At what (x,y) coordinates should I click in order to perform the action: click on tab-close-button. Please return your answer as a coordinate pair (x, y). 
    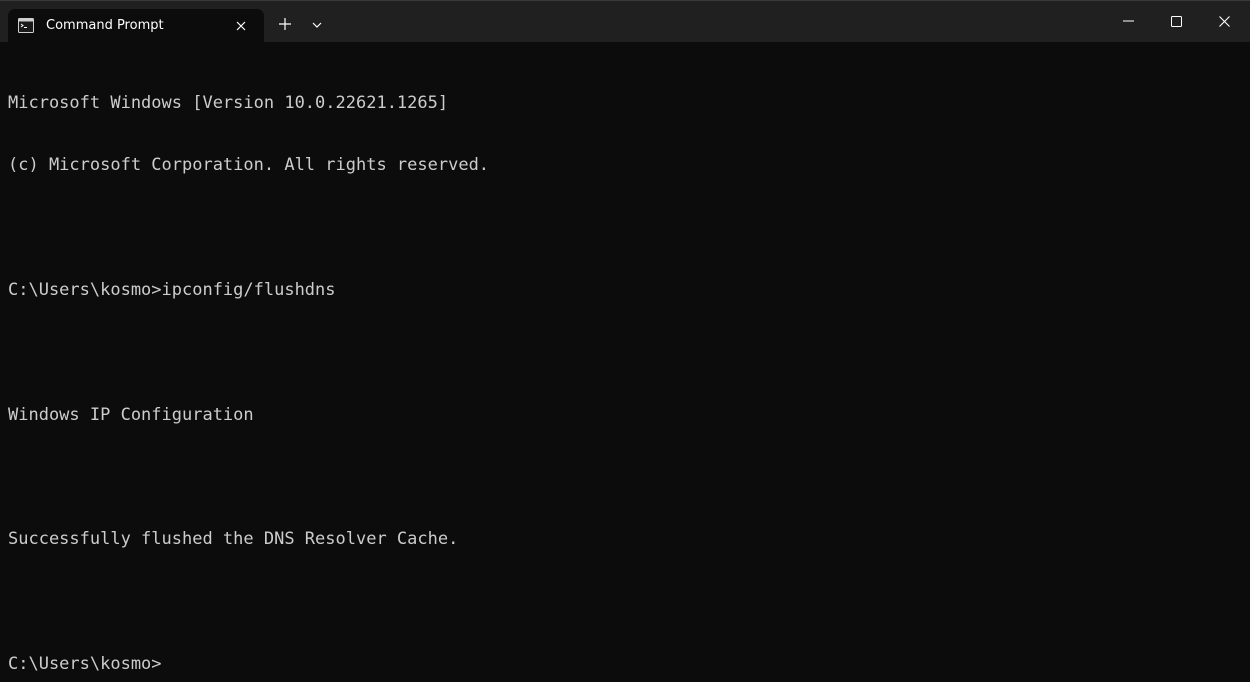
    Looking at the image, I should click on (241, 26).